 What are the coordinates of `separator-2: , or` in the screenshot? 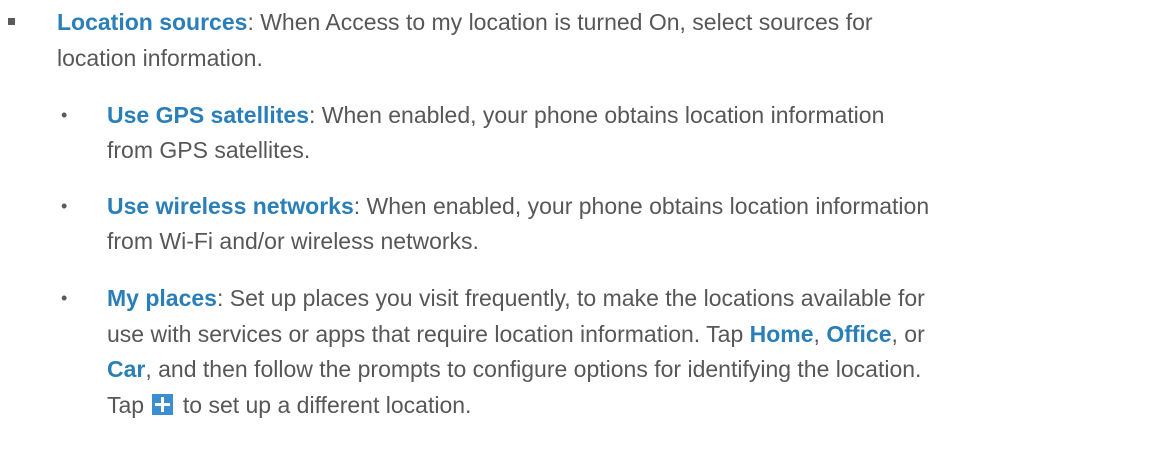 It's located at (908, 334).